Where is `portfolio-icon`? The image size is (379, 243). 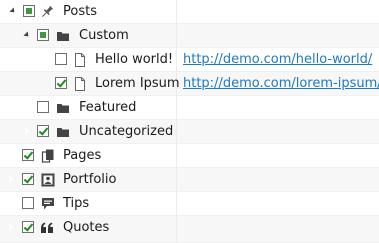
portfolio-icon is located at coordinates (48, 180).